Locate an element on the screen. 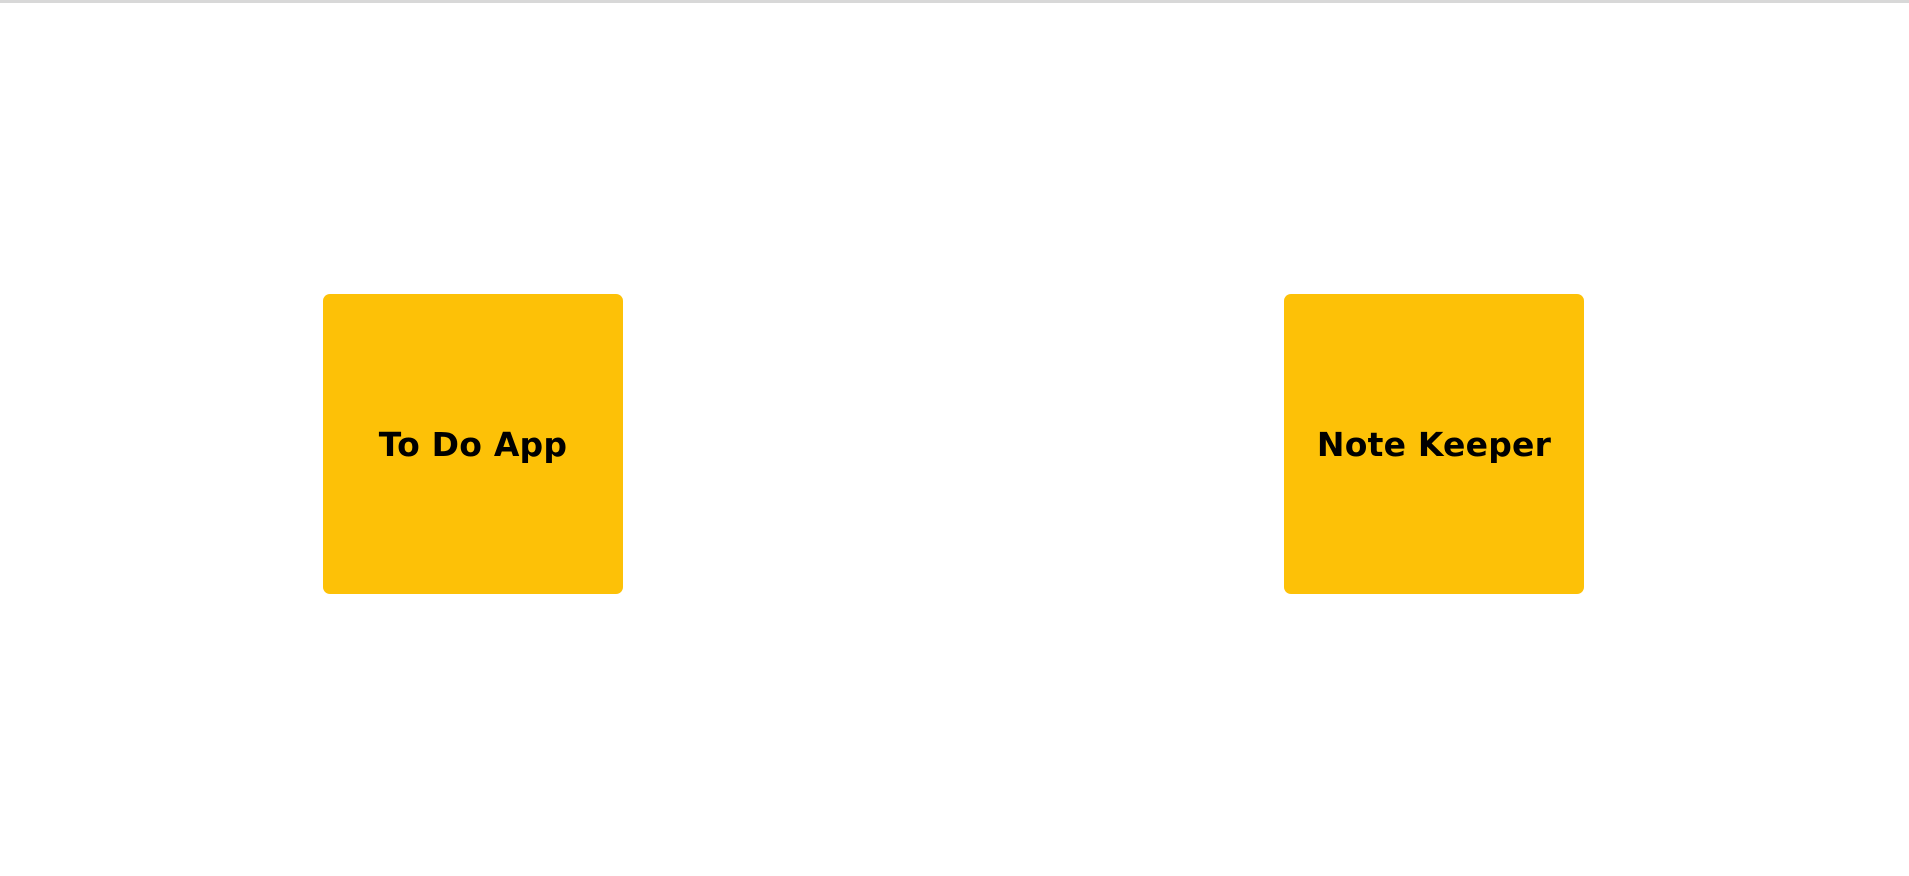 The width and height of the screenshot is (1909, 876). note-keeper-label: Note Keeper is located at coordinates (1434, 444).